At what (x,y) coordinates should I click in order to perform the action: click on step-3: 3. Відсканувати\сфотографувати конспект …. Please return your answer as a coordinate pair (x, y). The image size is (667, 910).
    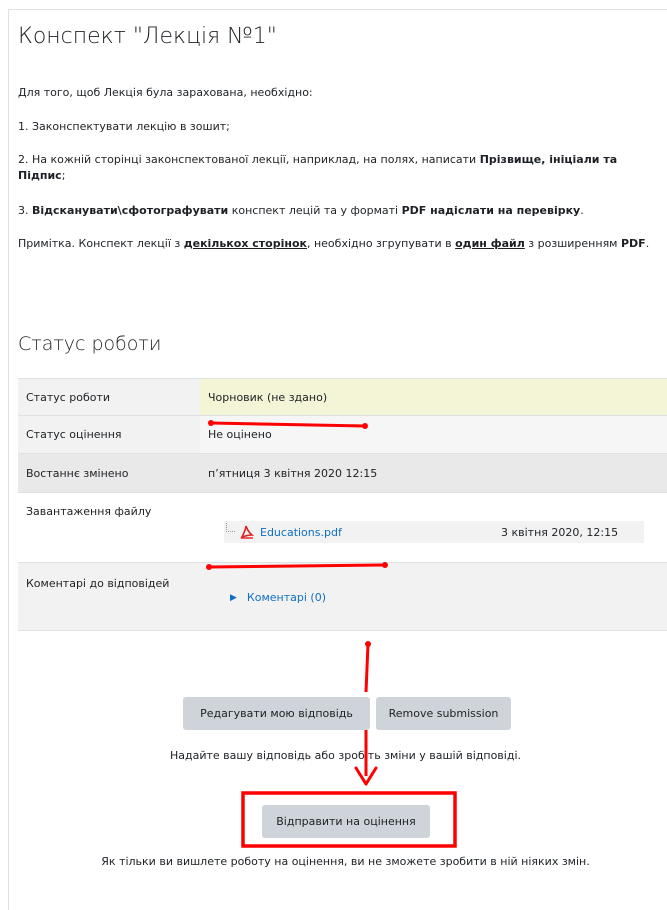
    Looking at the image, I should click on (301, 210).